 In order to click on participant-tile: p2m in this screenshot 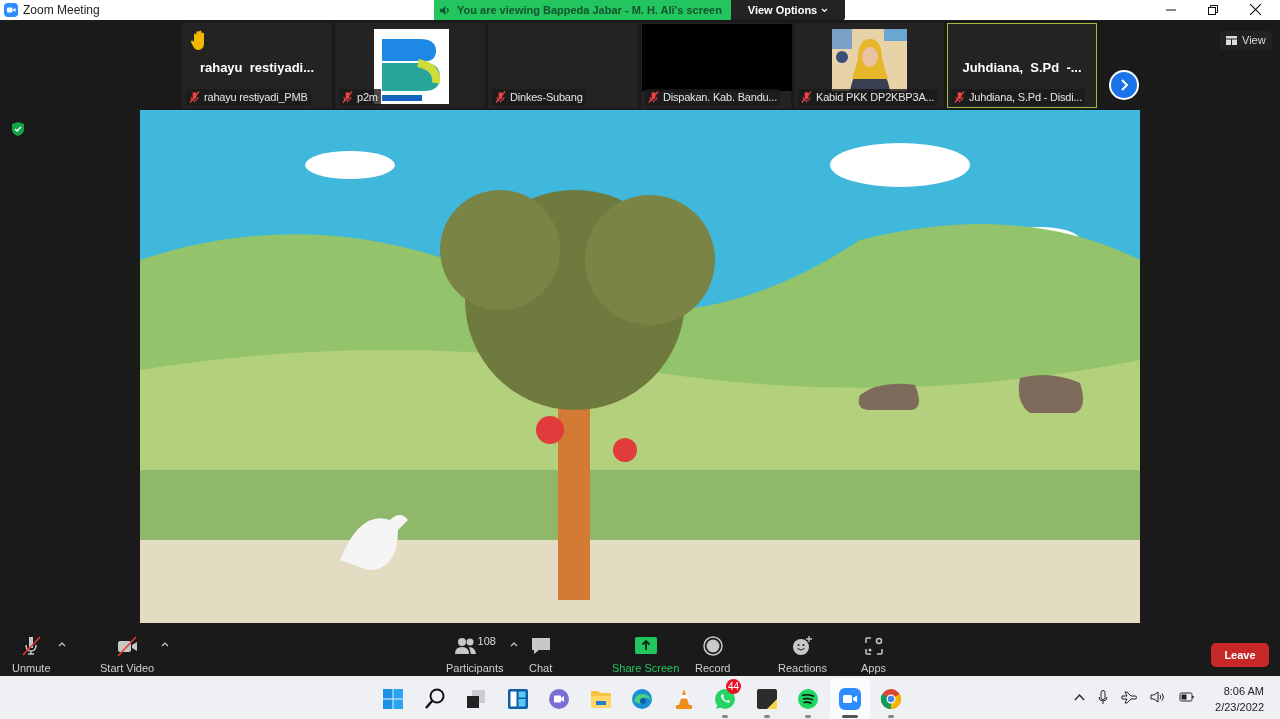, I will do `click(410, 65)`.